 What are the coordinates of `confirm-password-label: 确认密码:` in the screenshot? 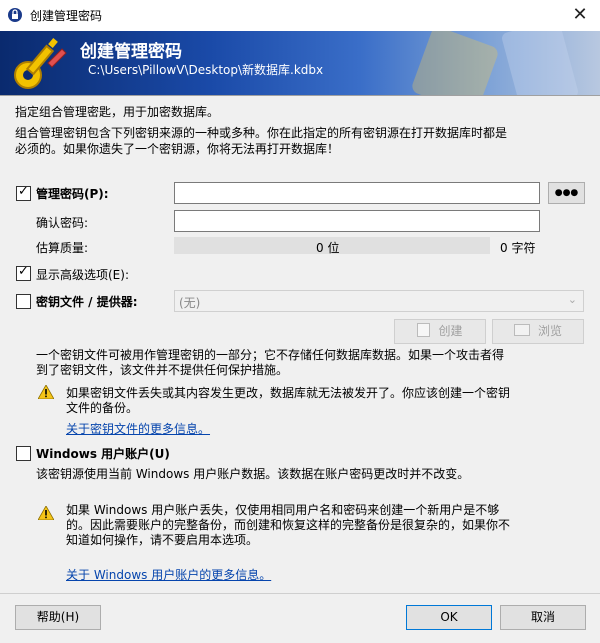 It's located at (62, 223).